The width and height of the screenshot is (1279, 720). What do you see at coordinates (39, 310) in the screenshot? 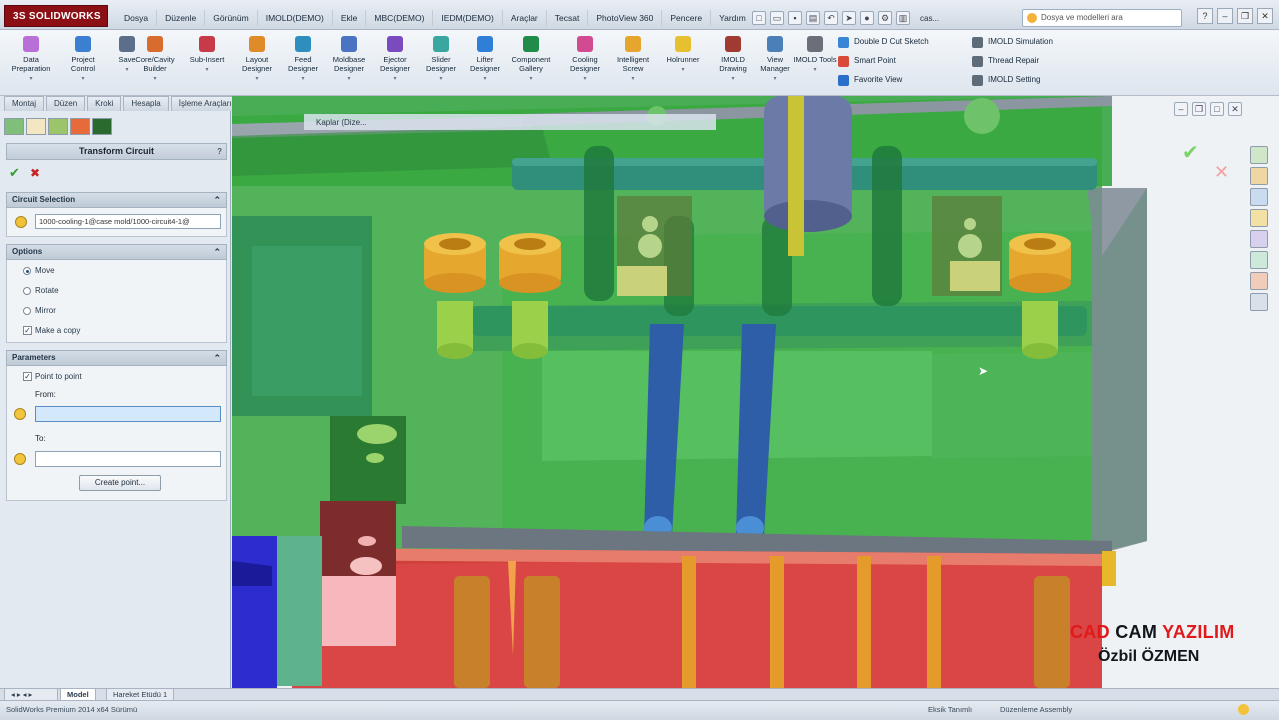
I see `option-mirror-radio: Mirror` at bounding box center [39, 310].